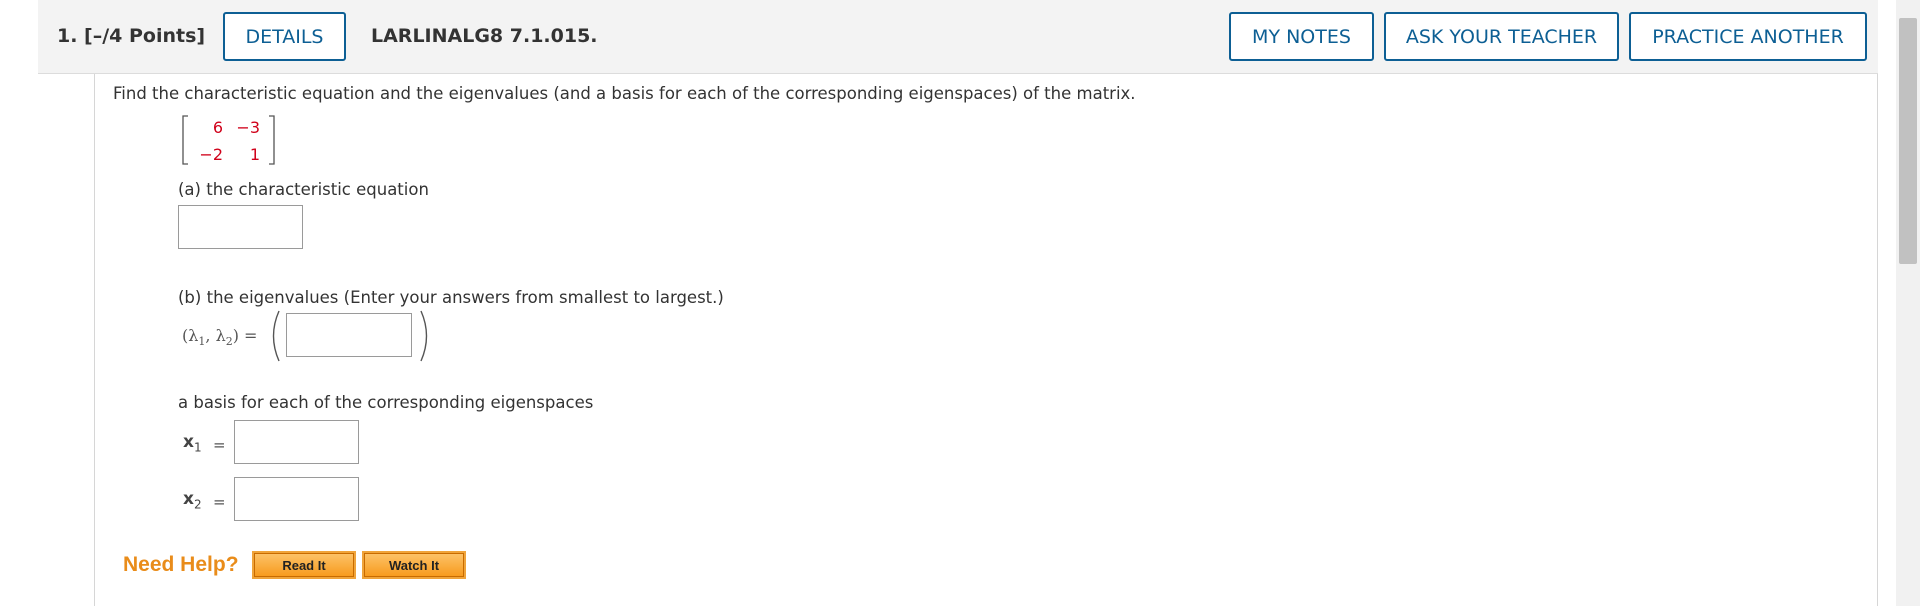 Image resolution: width=1920 pixels, height=606 pixels. Describe the element at coordinates (296, 499) in the screenshot. I see `x2-input` at that location.